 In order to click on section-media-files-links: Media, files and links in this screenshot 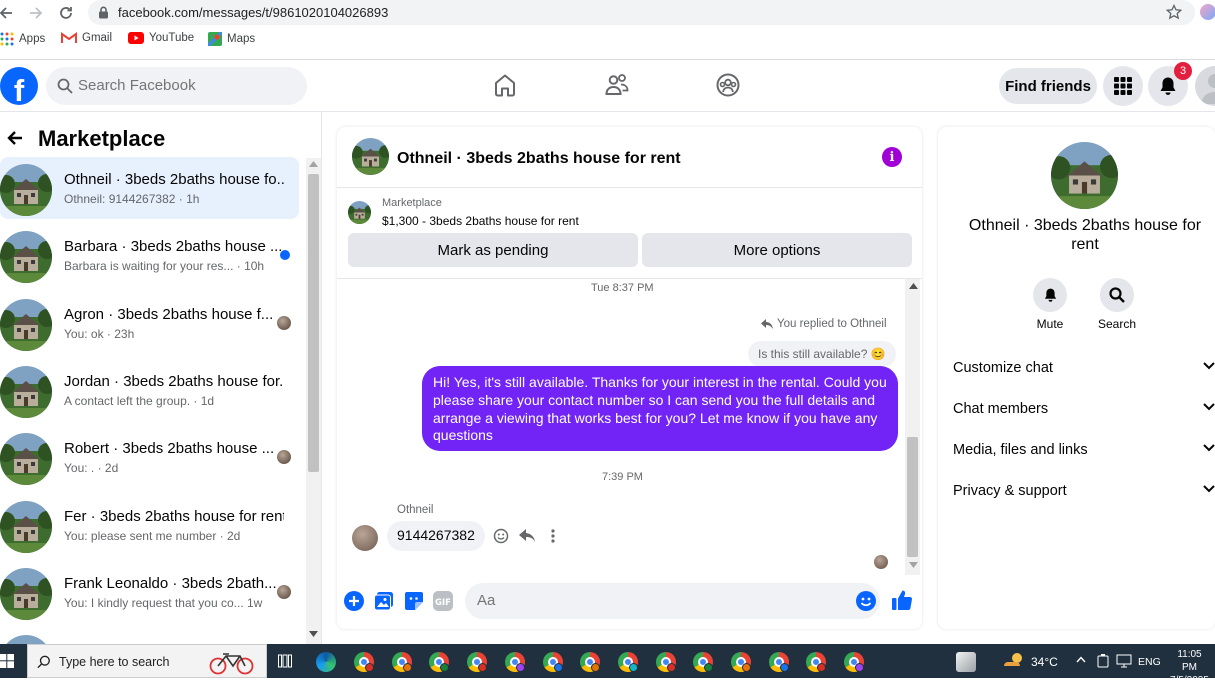, I will do `click(1084, 457)`.